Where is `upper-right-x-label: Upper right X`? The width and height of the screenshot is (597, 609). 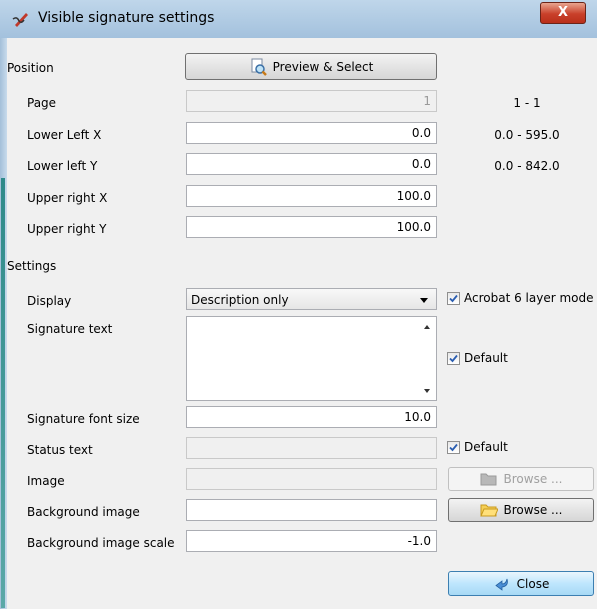 upper-right-x-label: Upper right X is located at coordinates (67, 198).